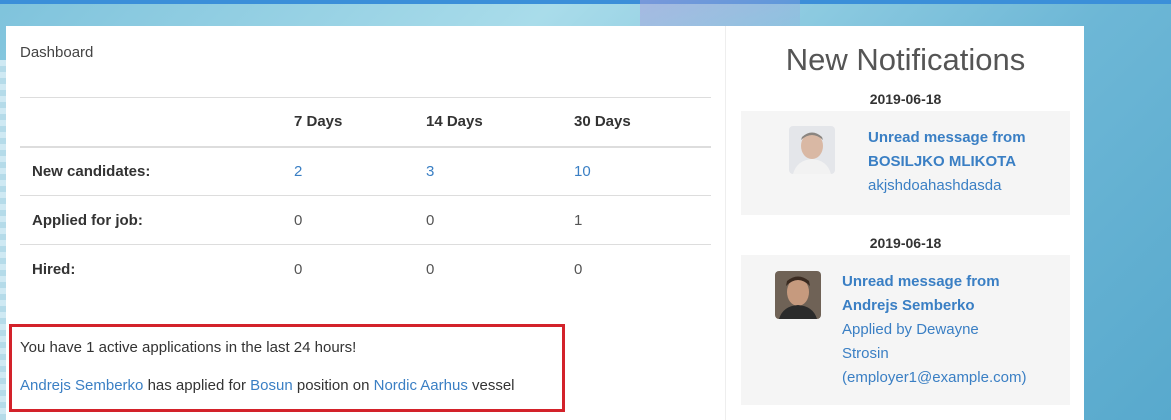 Image resolution: width=1171 pixels, height=420 pixels. I want to click on column-header-30-days: 30 Days, so click(636, 122).